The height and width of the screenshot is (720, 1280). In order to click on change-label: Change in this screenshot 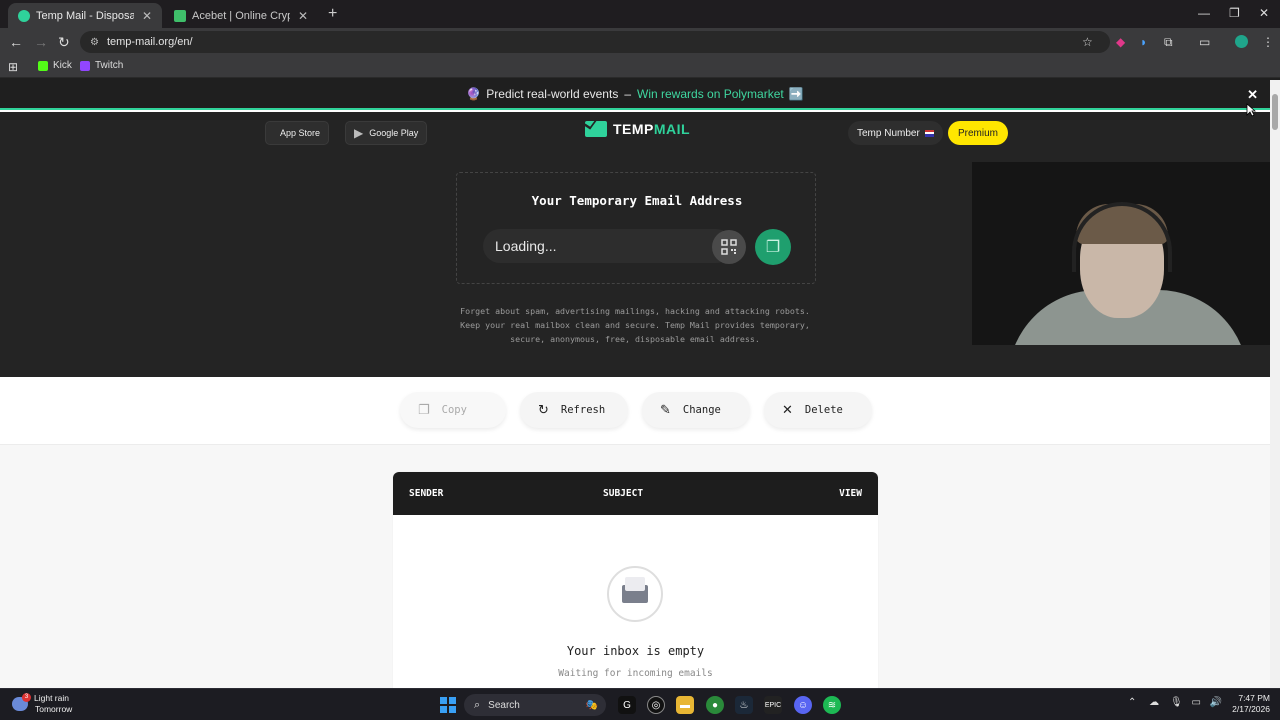, I will do `click(701, 410)`.